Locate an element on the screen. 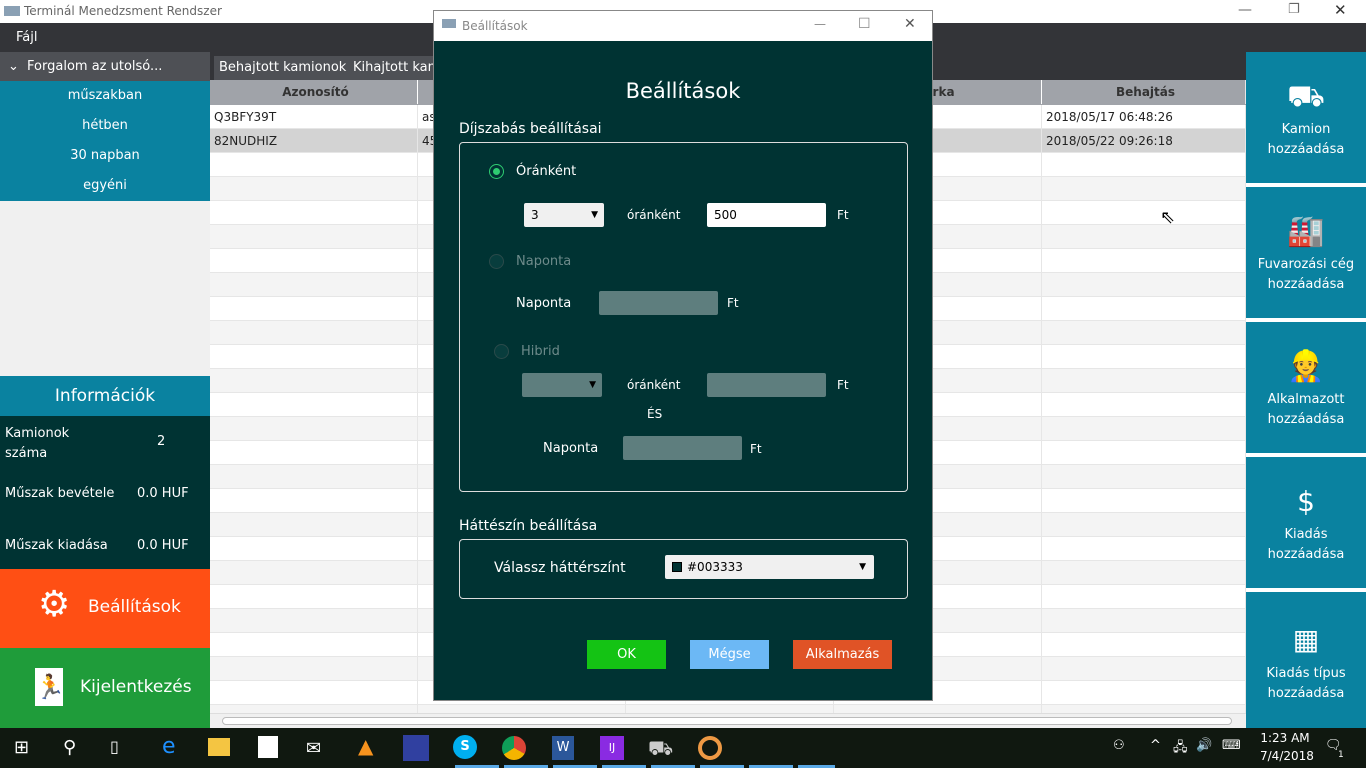 This screenshot has height=768, width=1366. network-icon: 🖧 is located at coordinates (1180, 749).